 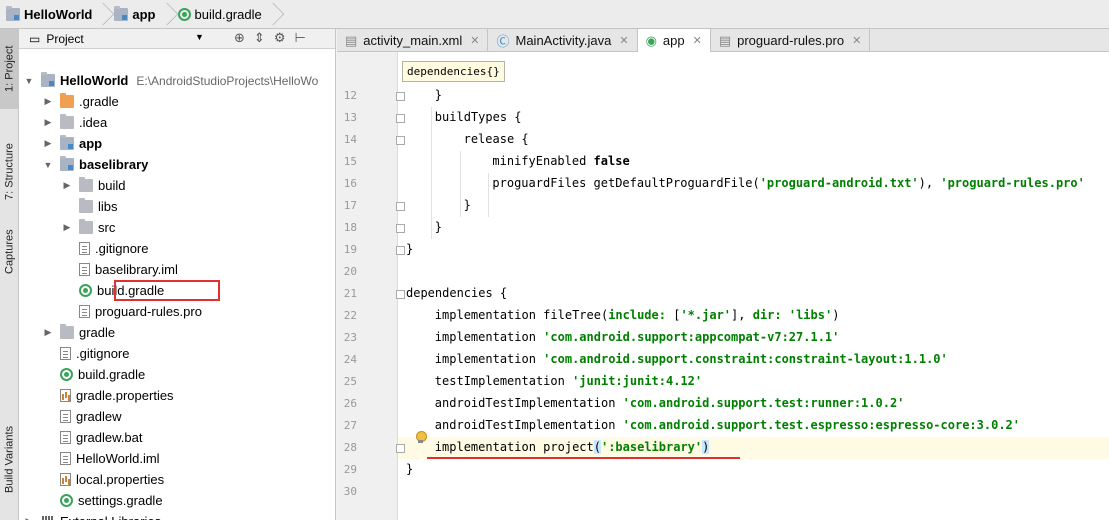 I want to click on breadcrumb-item: build.gradle, so click(x=228, y=14).